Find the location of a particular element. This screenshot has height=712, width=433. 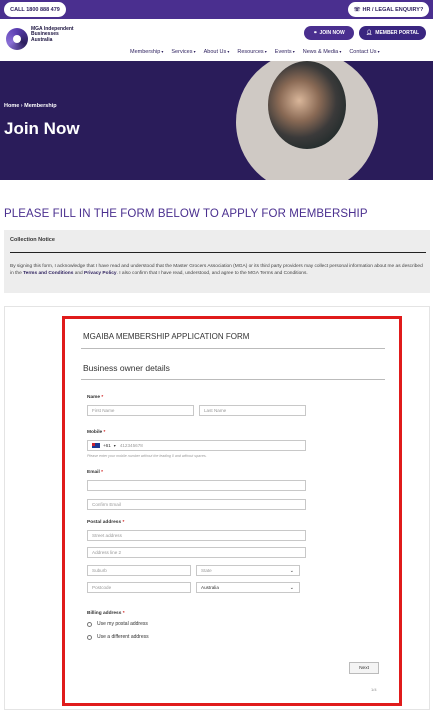

call-button: CALL 1800 888 479 is located at coordinates (35, 9).